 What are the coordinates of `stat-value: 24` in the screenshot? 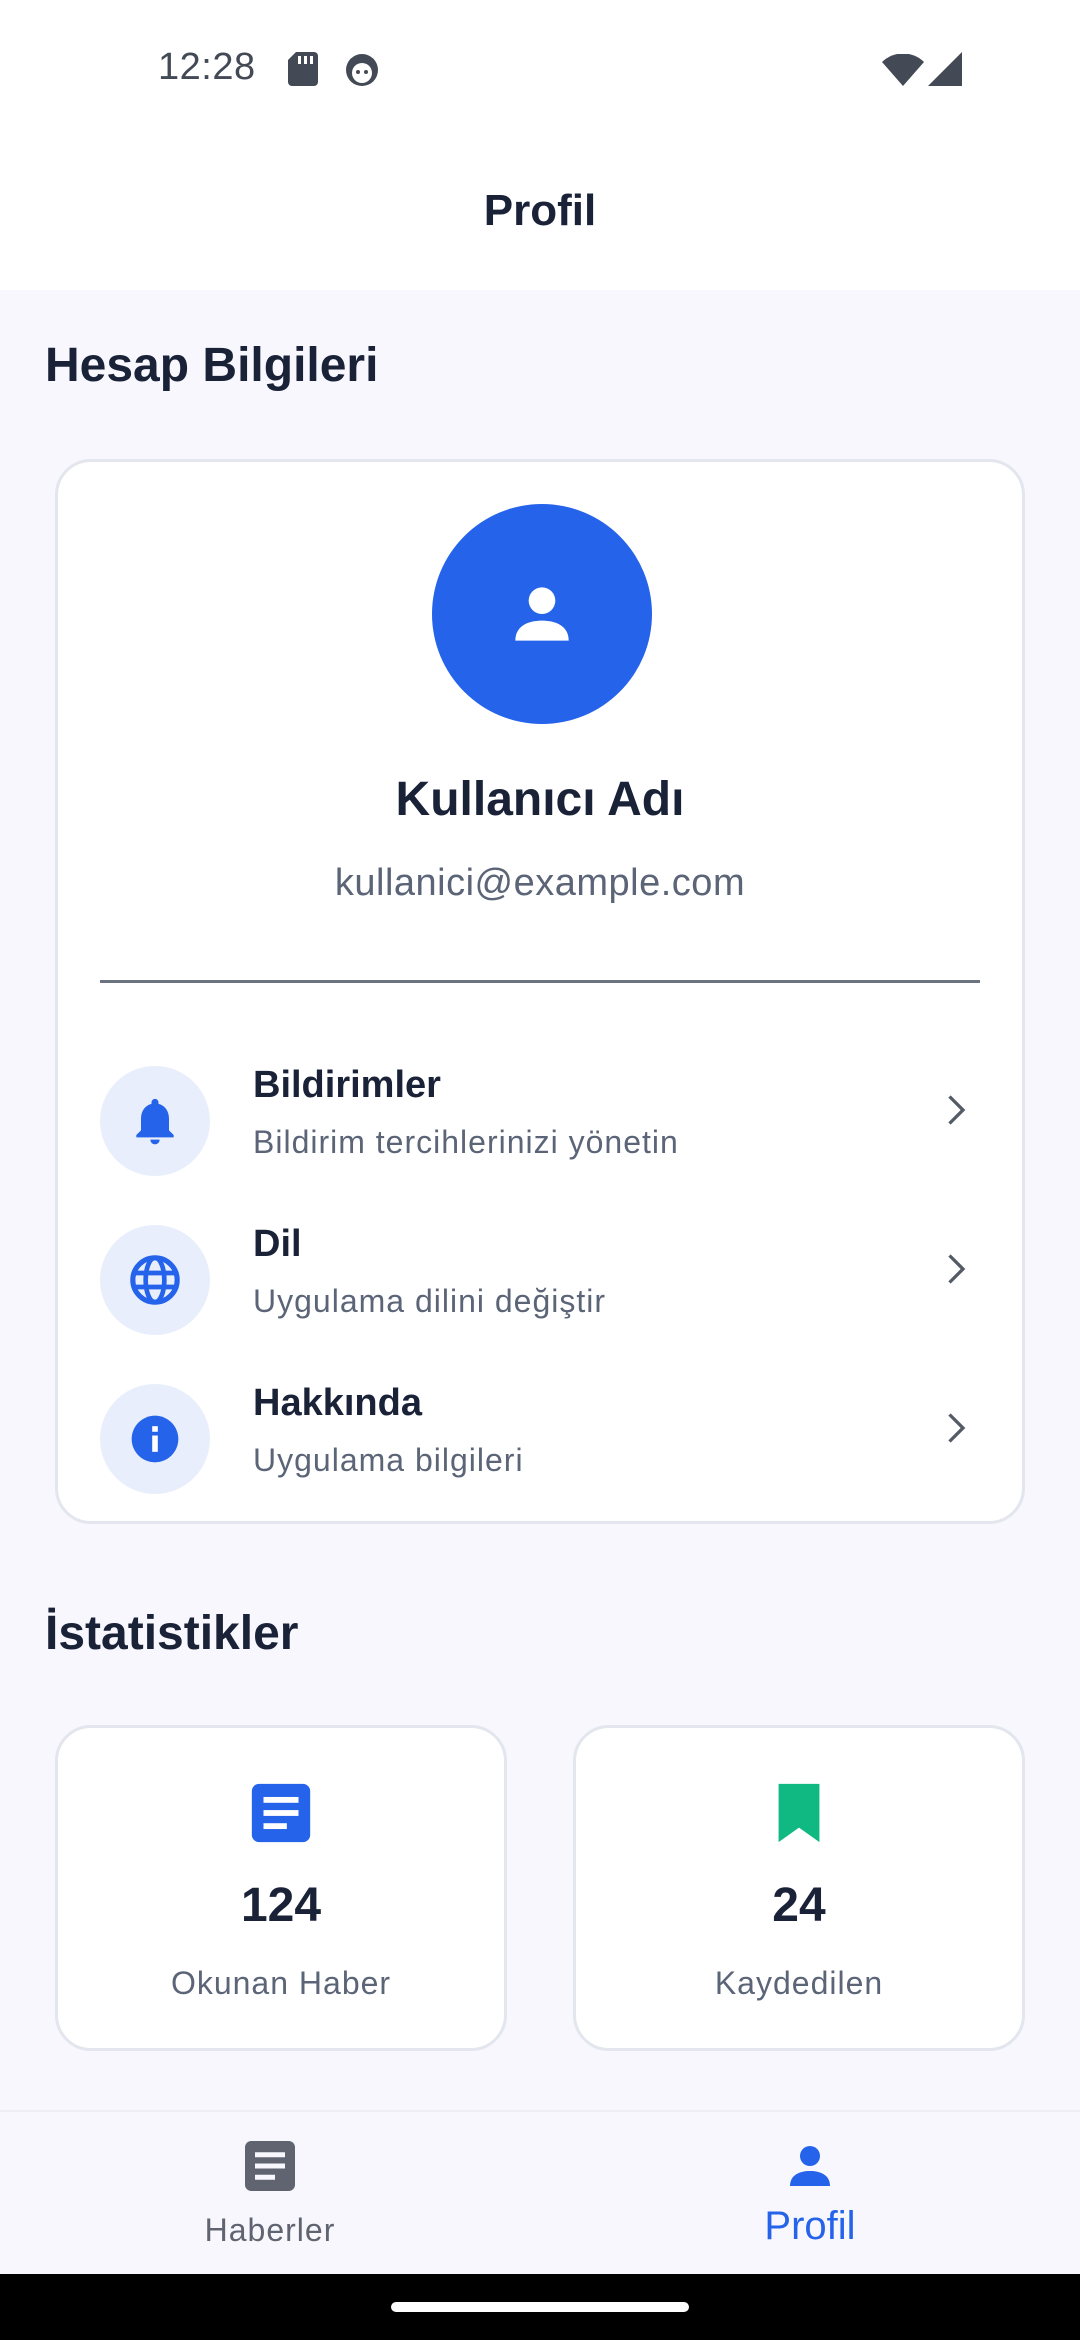 It's located at (799, 1905).